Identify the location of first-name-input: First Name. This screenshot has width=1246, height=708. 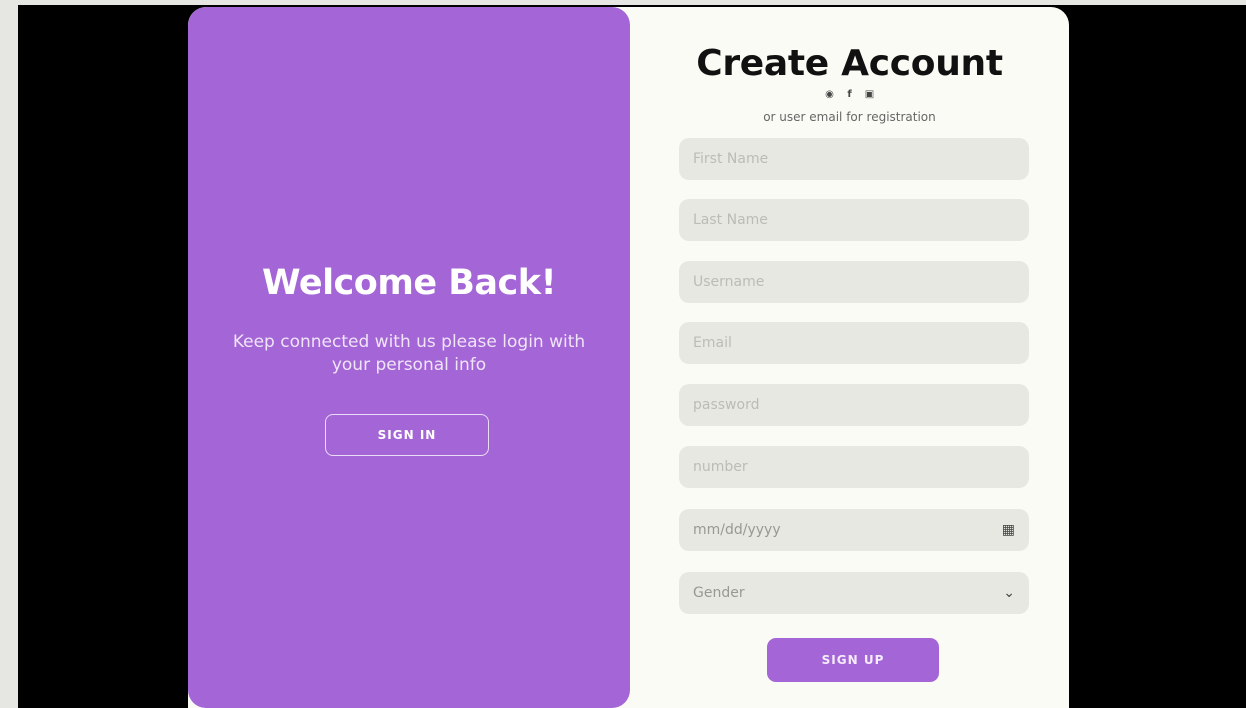
(854, 159).